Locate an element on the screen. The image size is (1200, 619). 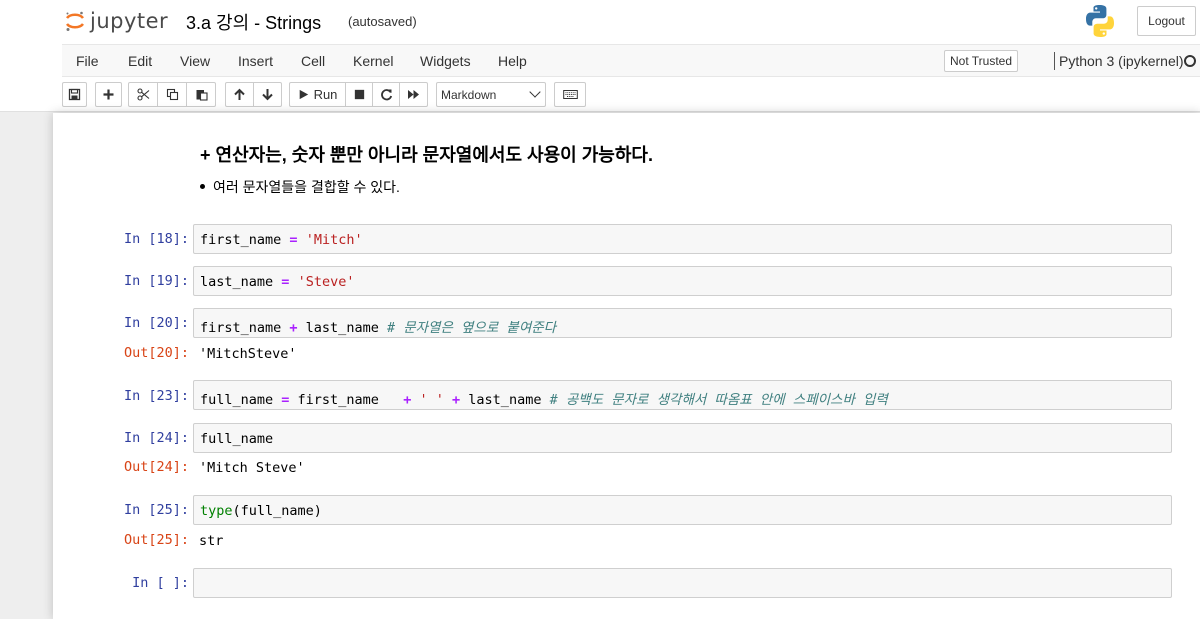
save-icon is located at coordinates (74, 94).